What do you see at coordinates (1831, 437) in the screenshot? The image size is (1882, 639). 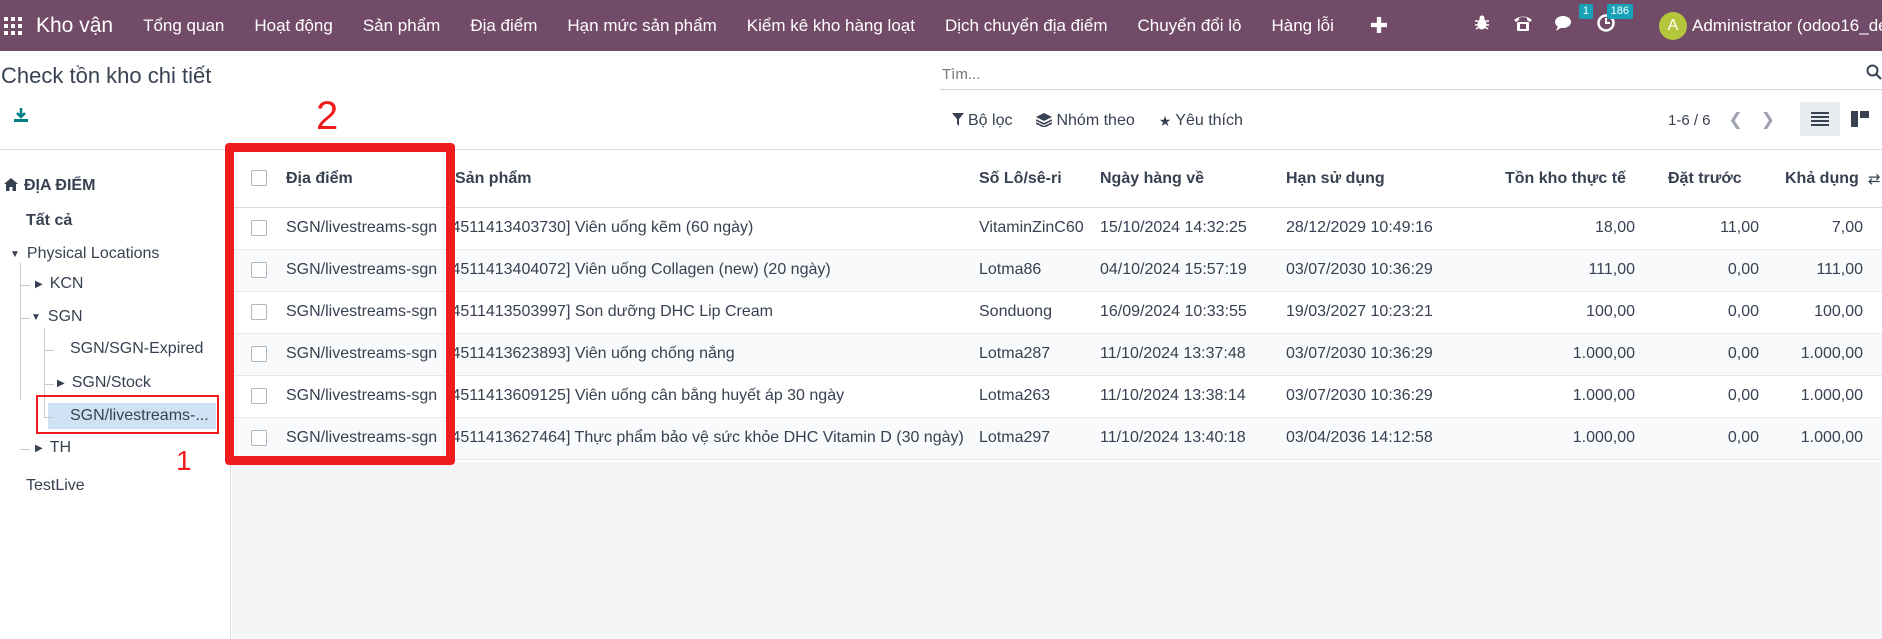 I see `cell-available: 1.000,00` at bounding box center [1831, 437].